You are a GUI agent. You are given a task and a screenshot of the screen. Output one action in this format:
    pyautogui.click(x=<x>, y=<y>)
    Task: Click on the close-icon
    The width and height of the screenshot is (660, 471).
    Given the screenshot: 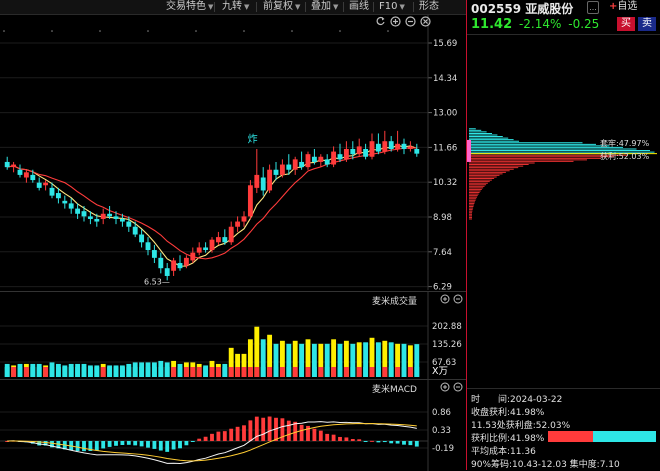 What is the action you would take?
    pyautogui.click(x=425, y=21)
    